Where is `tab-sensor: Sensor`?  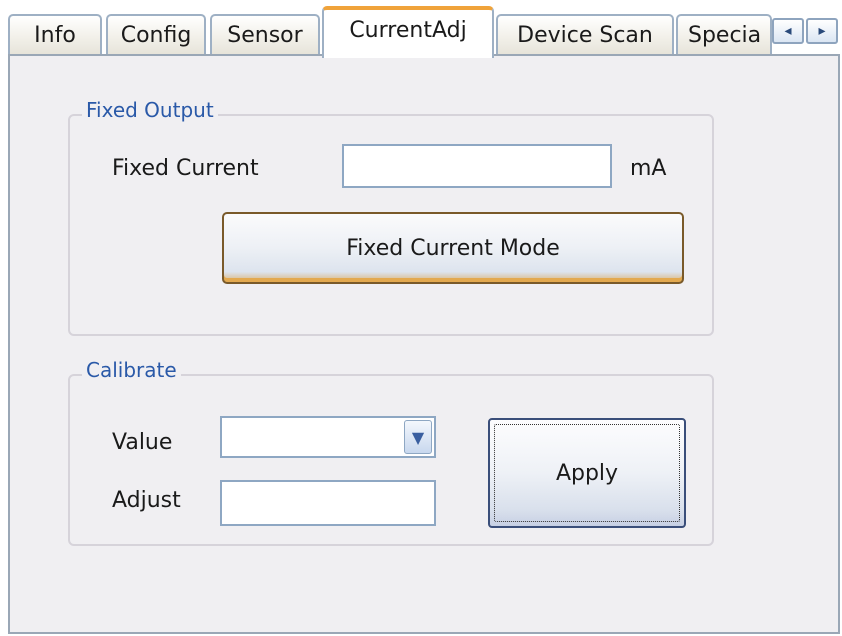
tab-sensor: Sensor is located at coordinates (265, 34).